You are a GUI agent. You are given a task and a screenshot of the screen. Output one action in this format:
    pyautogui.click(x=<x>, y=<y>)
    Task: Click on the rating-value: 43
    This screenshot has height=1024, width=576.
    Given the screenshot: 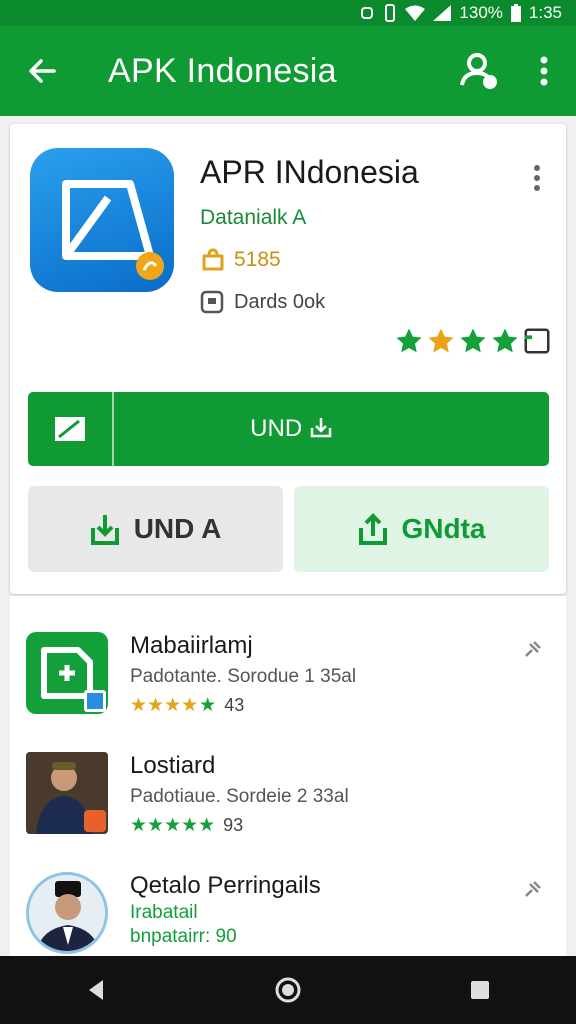 What is the action you would take?
    pyautogui.click(x=234, y=705)
    